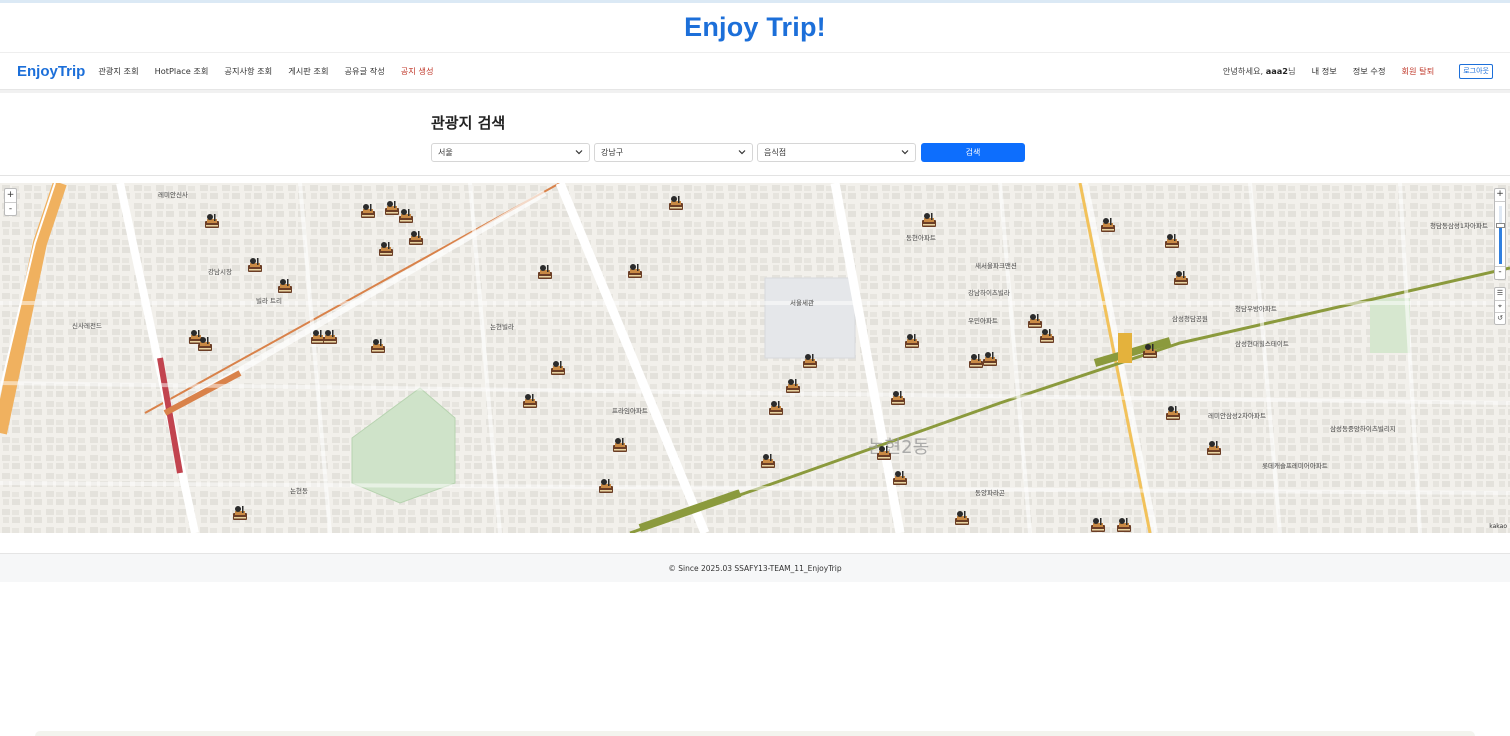  What do you see at coordinates (1369, 71) in the screenshot?
I see `edit-info-link: 정보 수정` at bounding box center [1369, 71].